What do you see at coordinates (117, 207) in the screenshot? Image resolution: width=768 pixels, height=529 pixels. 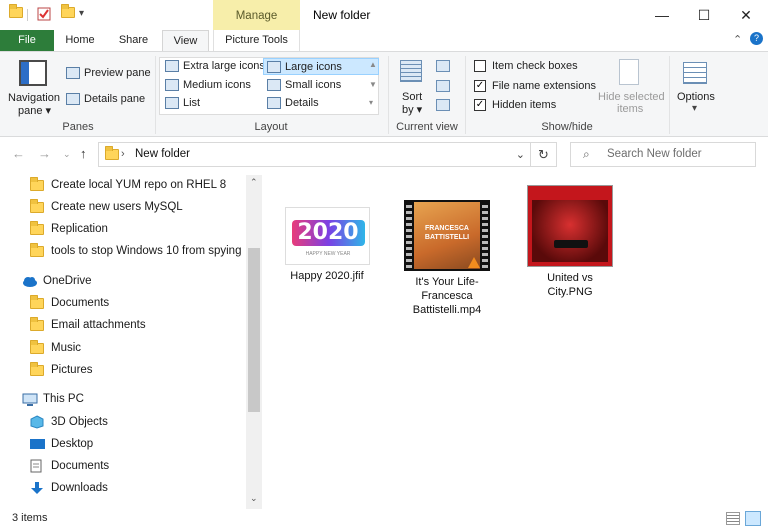 I see `nav-folder-label: Create new users MySQL` at bounding box center [117, 207].